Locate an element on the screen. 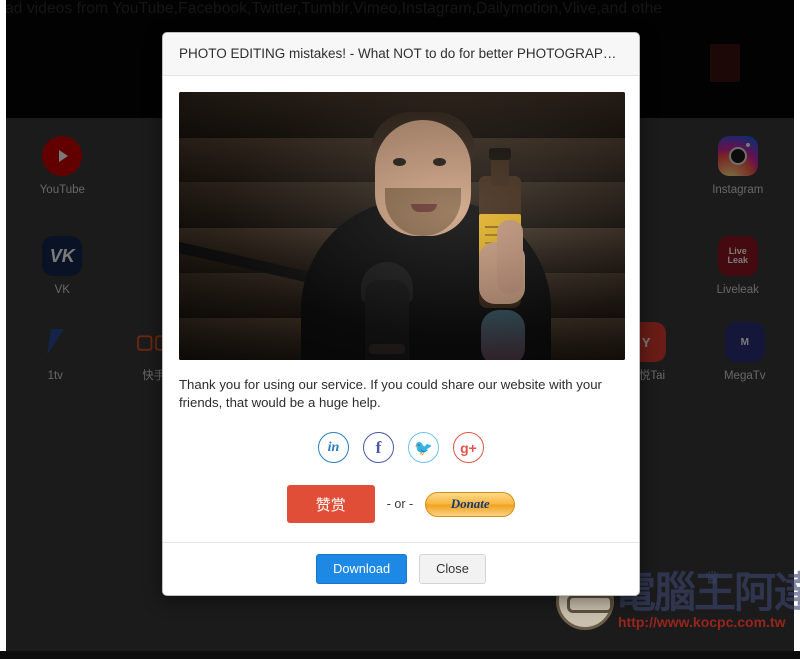 This screenshot has width=800, height=659. twitter-share-button: 🐦 is located at coordinates (423, 447).